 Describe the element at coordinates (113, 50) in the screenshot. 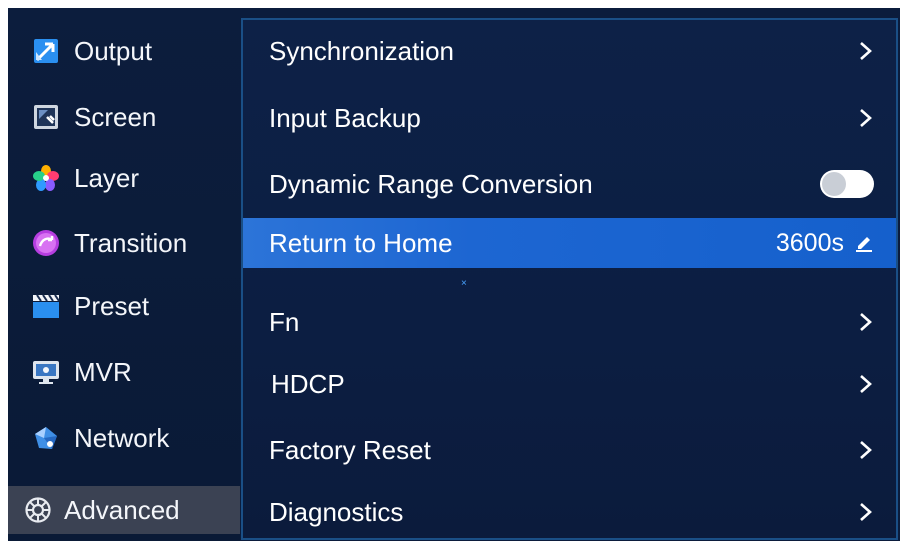

I see `sidebar-item-label: Output` at that location.